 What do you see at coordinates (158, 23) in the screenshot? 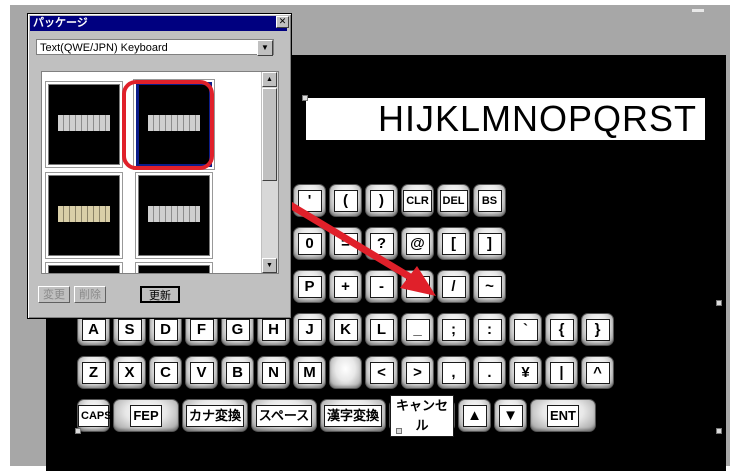
I see `window-title: パッケージ` at bounding box center [158, 23].